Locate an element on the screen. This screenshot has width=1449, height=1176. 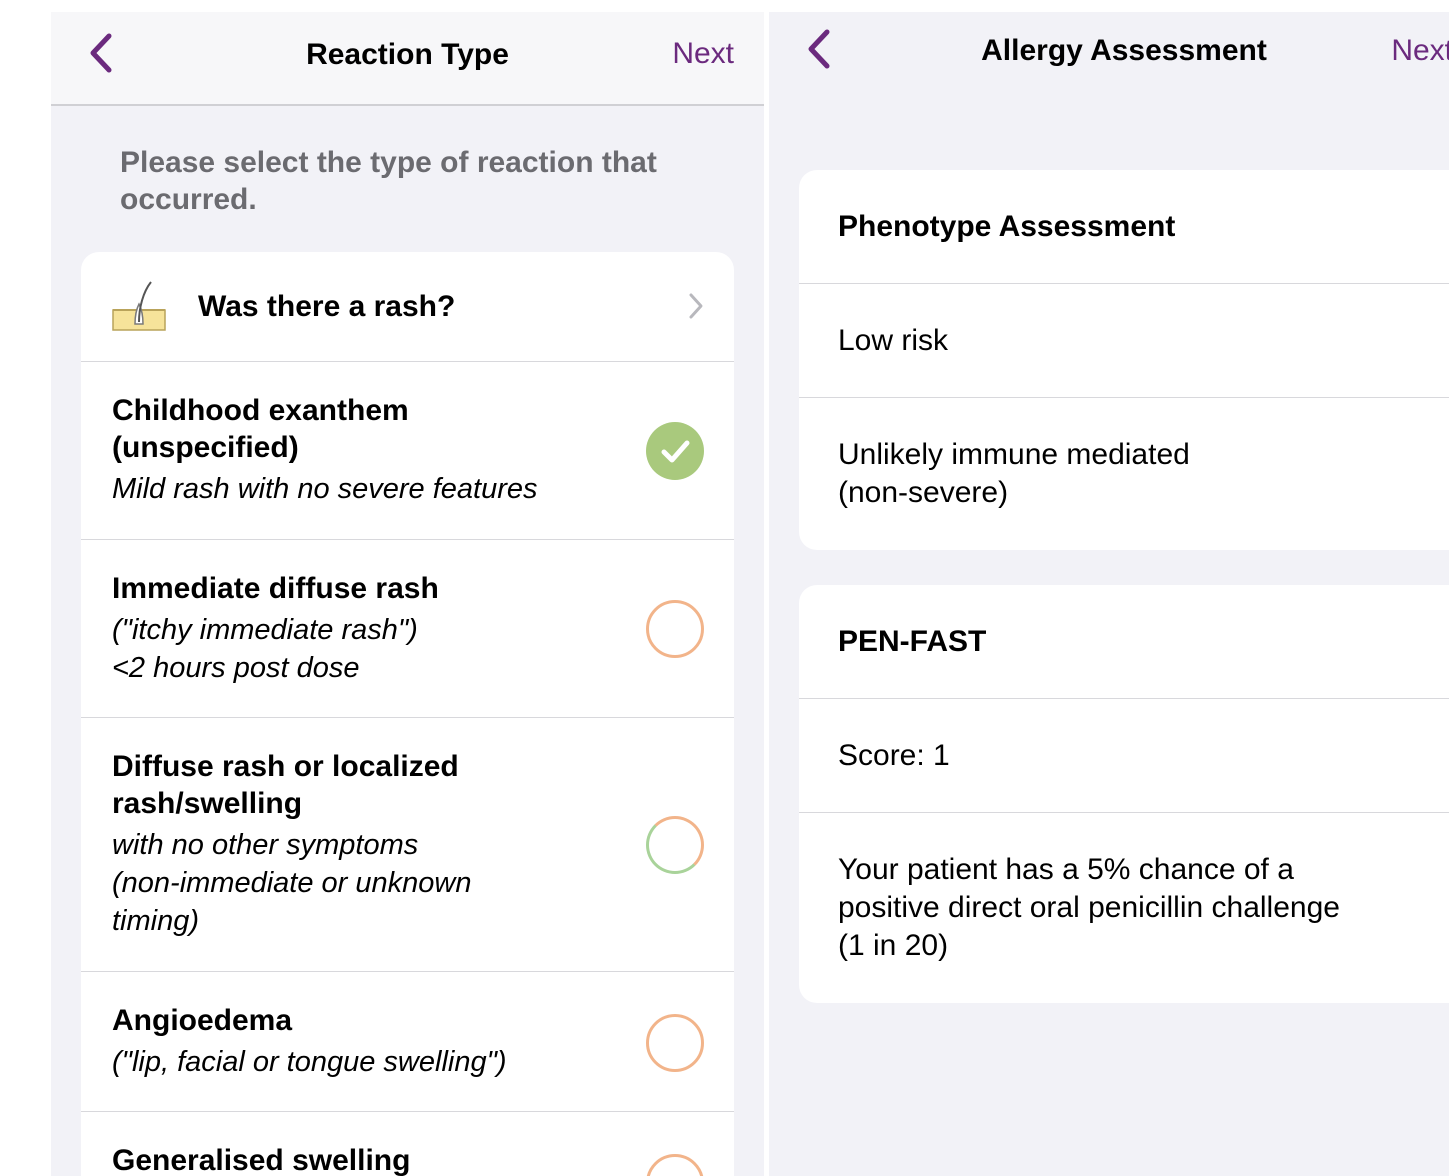
nav-bar: Reaction Type Next is located at coordinates (407, 59).